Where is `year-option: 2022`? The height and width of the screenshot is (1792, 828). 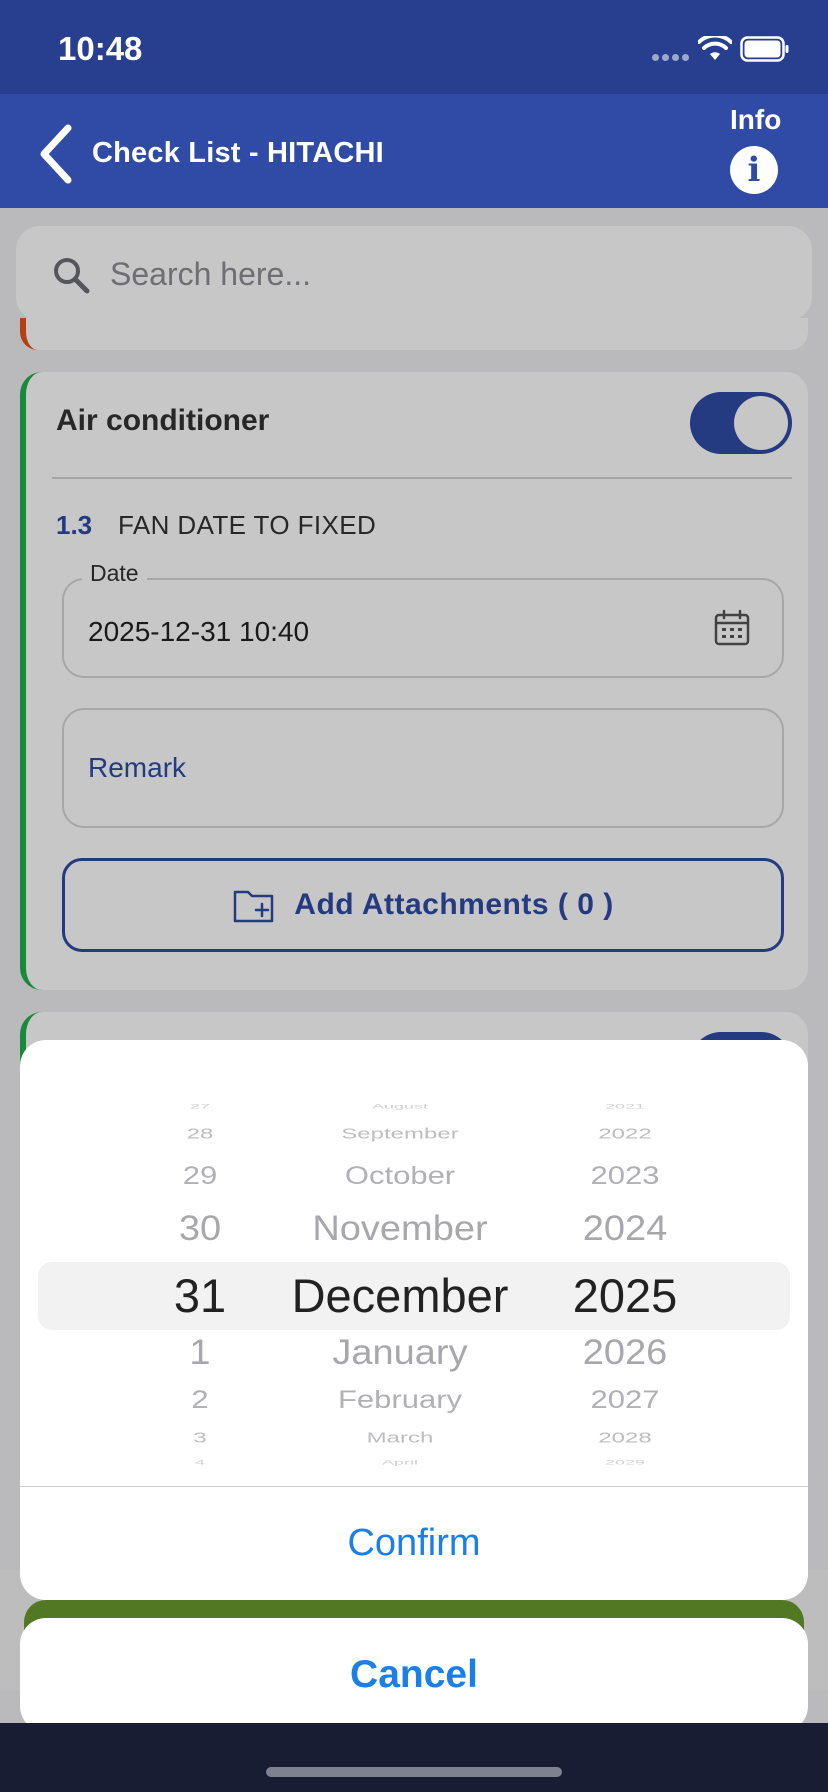
year-option: 2022 is located at coordinates (625, 1134).